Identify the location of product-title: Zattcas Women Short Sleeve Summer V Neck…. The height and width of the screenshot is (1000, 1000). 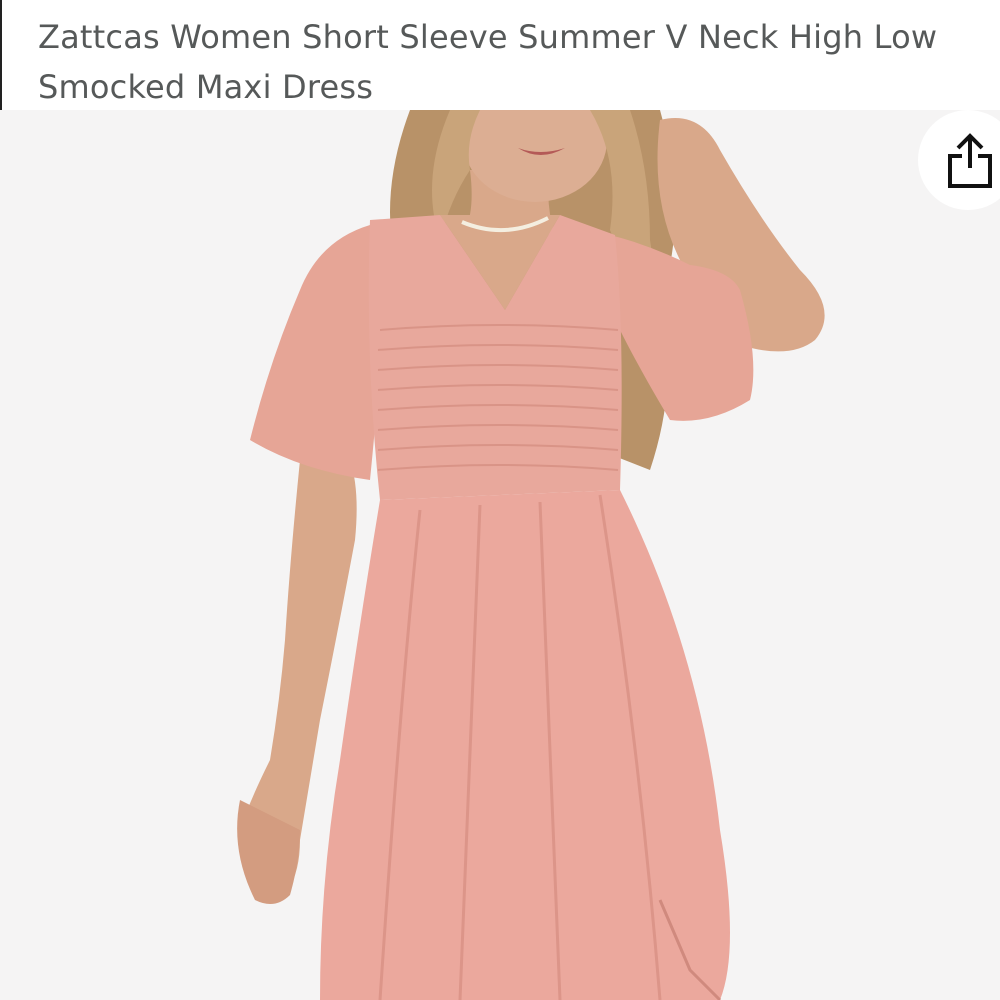
(488, 62).